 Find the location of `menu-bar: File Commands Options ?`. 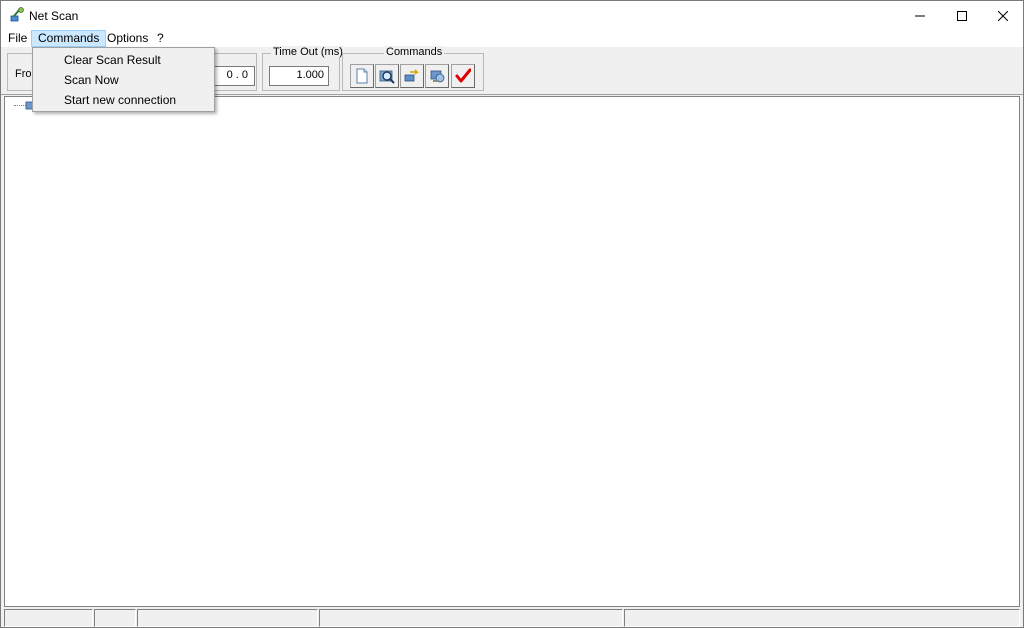

menu-bar: File Commands Options ? is located at coordinates (512, 38).